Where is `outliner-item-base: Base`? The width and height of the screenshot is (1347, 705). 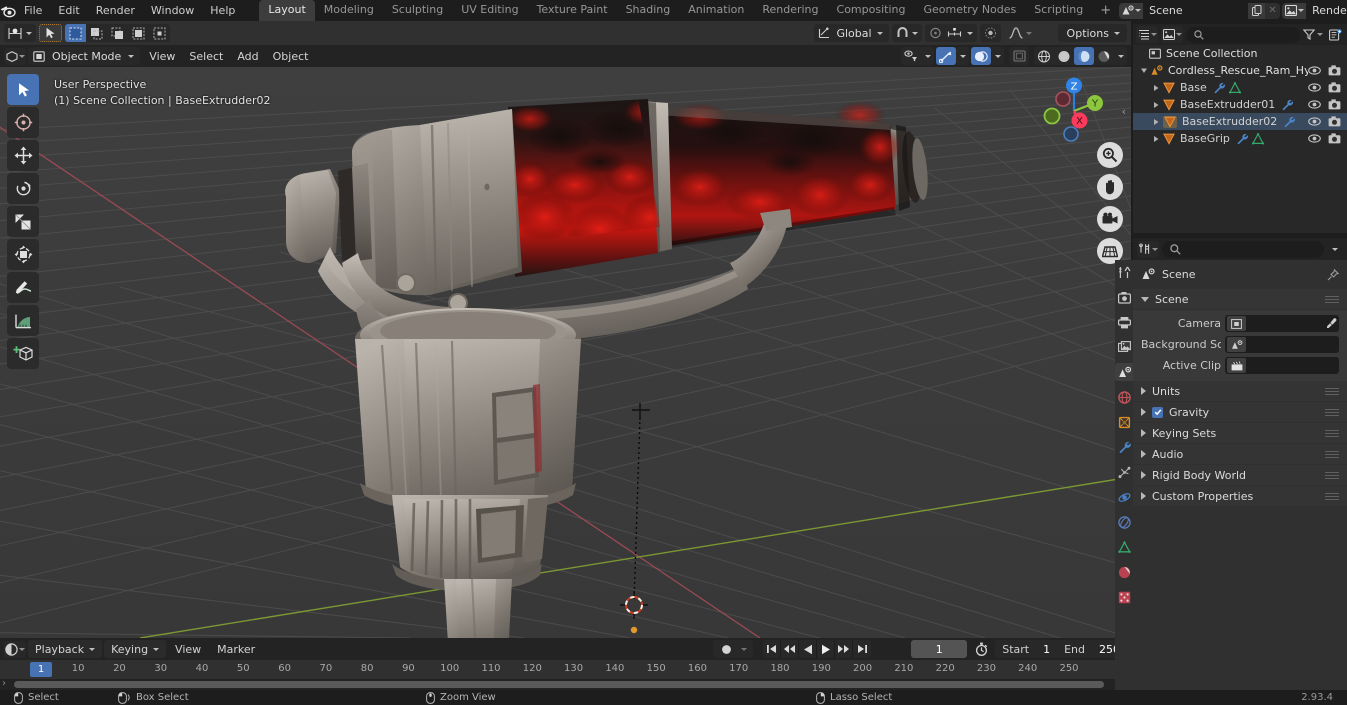
outliner-item-base: Base is located at coordinates (1240, 87).